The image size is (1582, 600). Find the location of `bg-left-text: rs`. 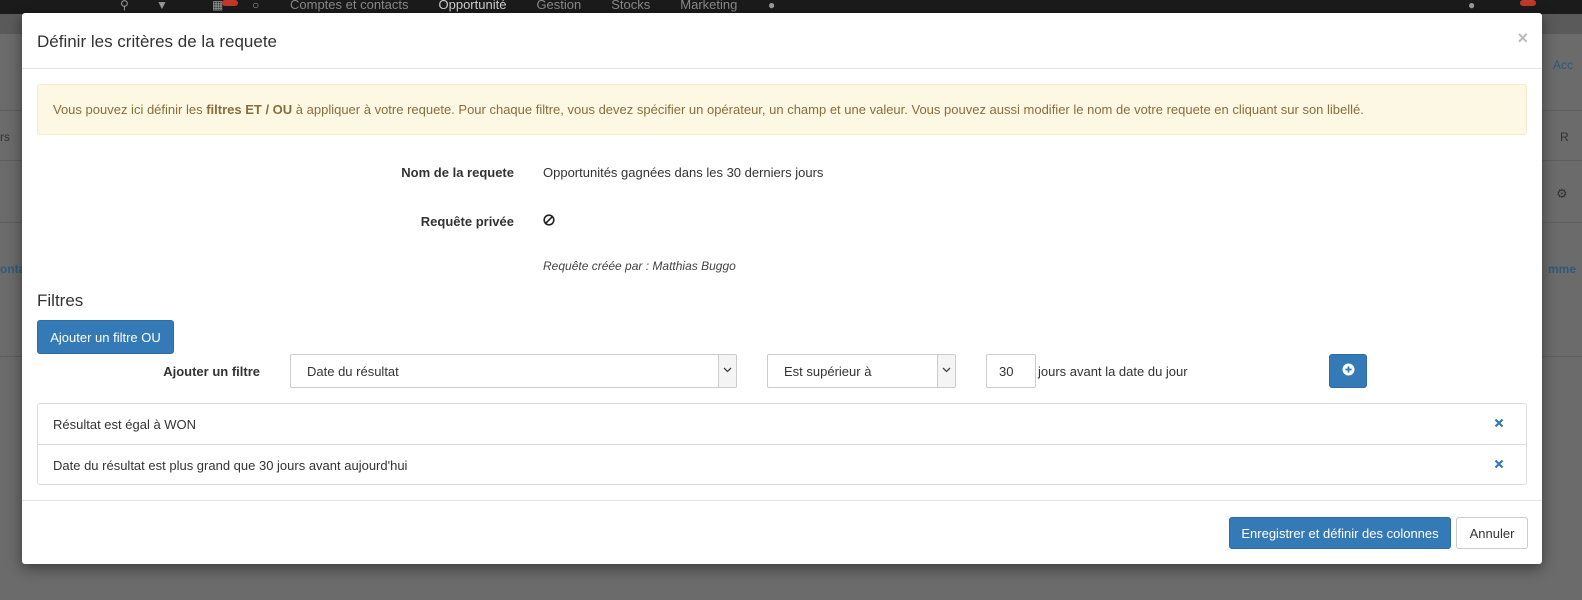

bg-left-text: rs is located at coordinates (5, 137).